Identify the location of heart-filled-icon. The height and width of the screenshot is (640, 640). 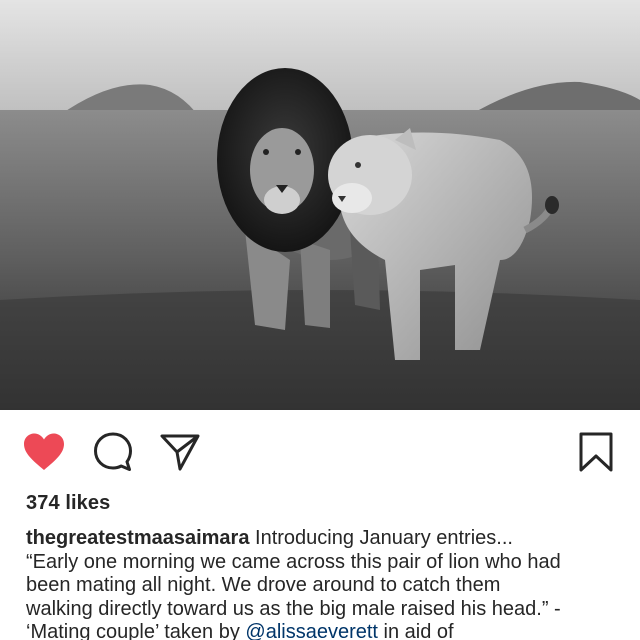
(44, 451).